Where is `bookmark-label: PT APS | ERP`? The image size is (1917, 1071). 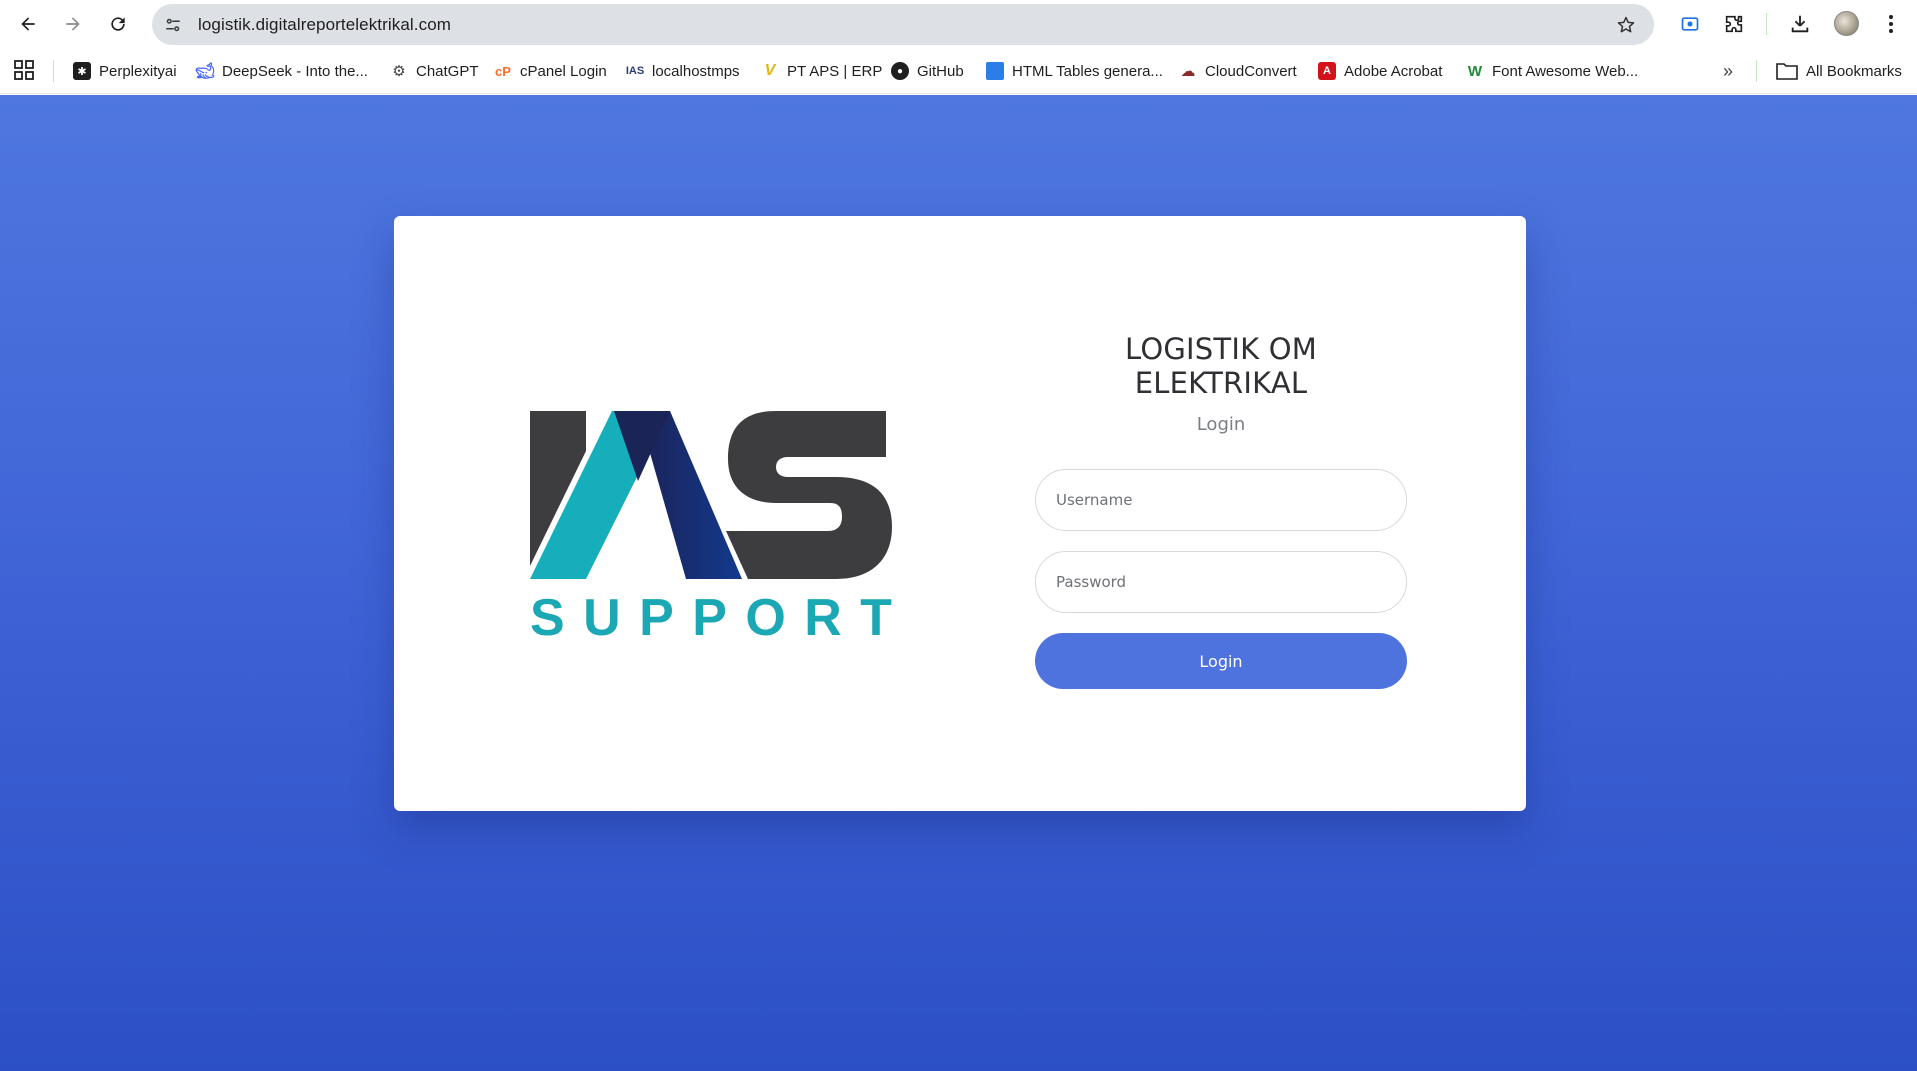
bookmark-label: PT APS | ERP is located at coordinates (835, 71).